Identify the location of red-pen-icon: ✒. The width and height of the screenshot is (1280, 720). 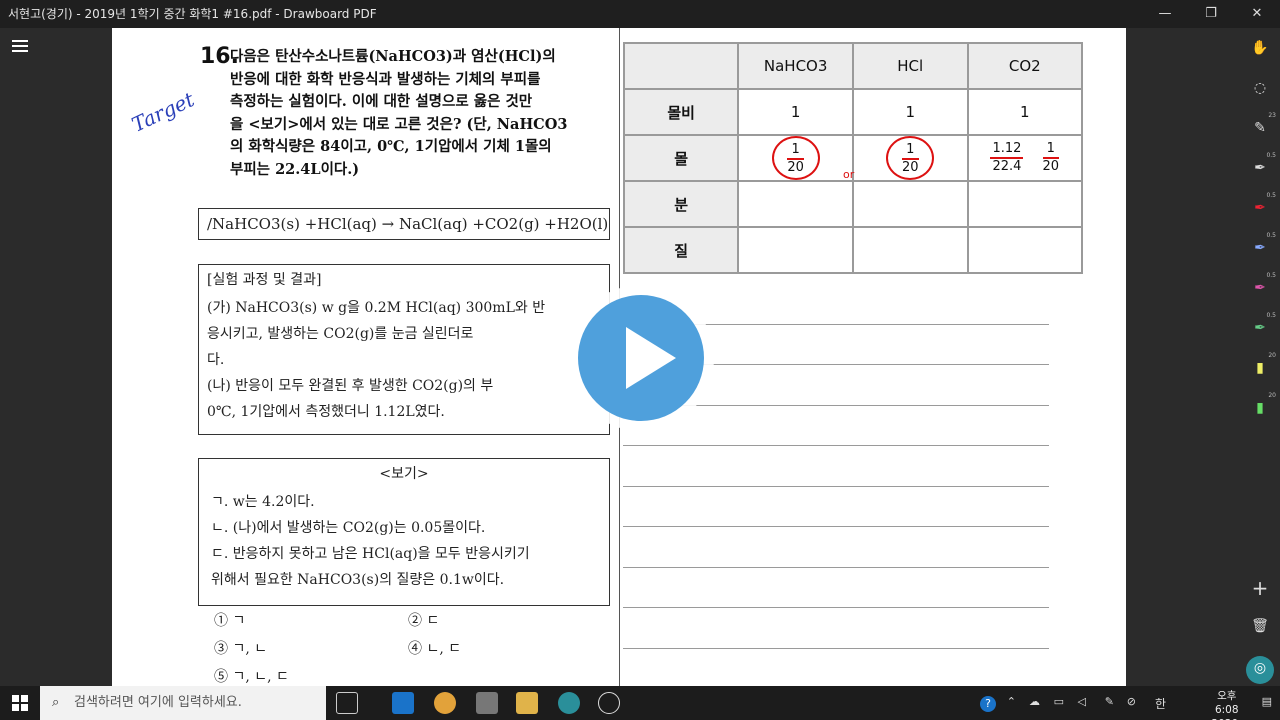
(1260, 208).